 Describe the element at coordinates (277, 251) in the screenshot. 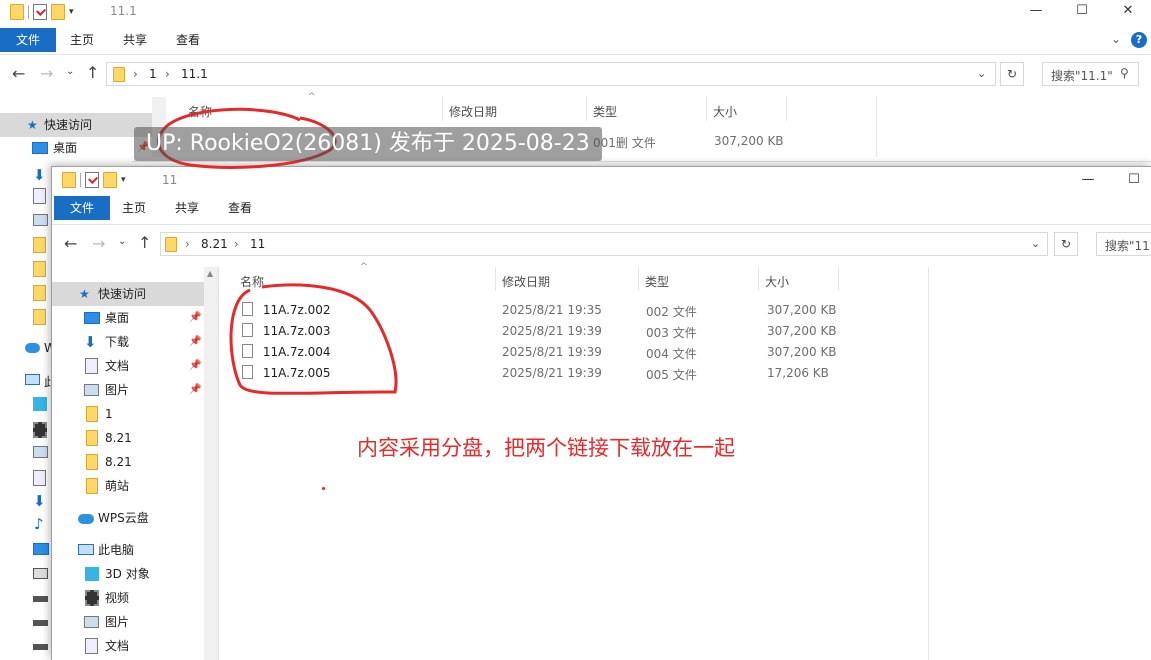

I see `annotation-layer` at that location.